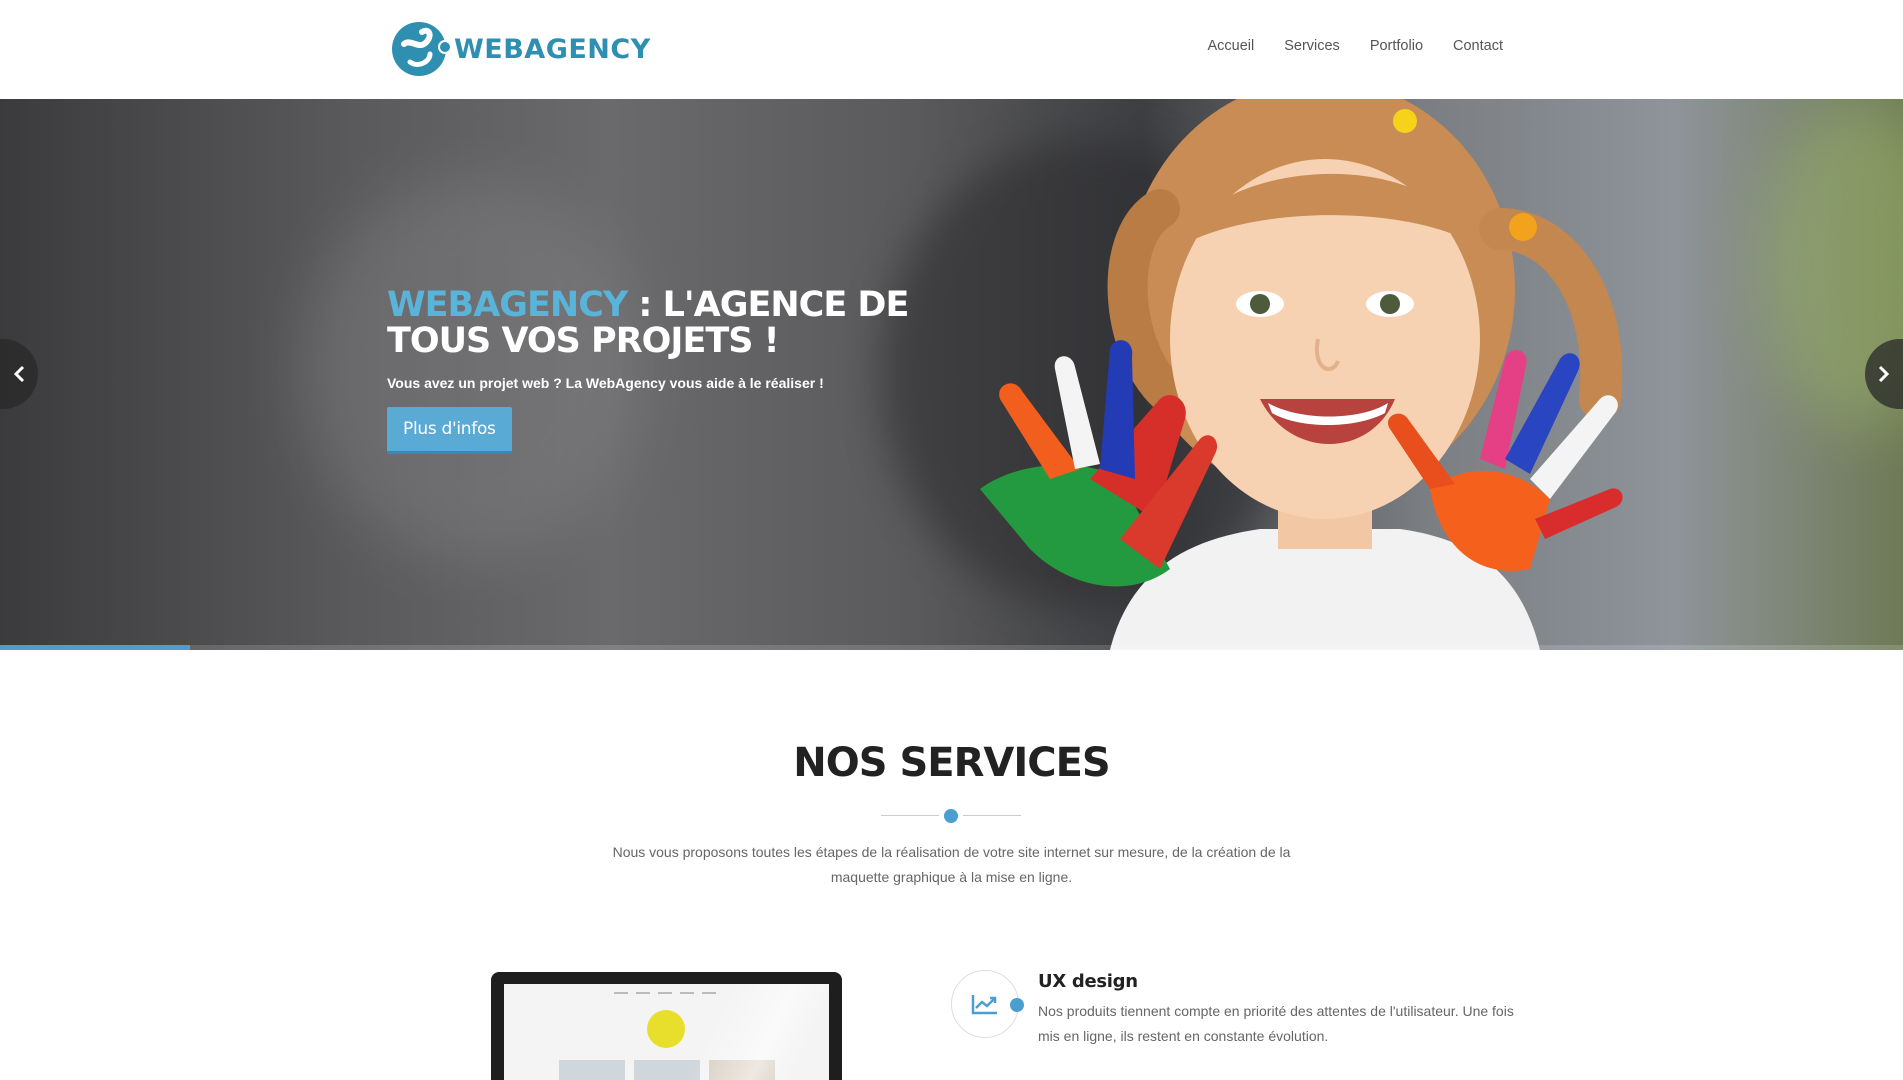 This screenshot has height=1080, width=1903. I want to click on more-info-button: Plus d'infos, so click(449, 430).